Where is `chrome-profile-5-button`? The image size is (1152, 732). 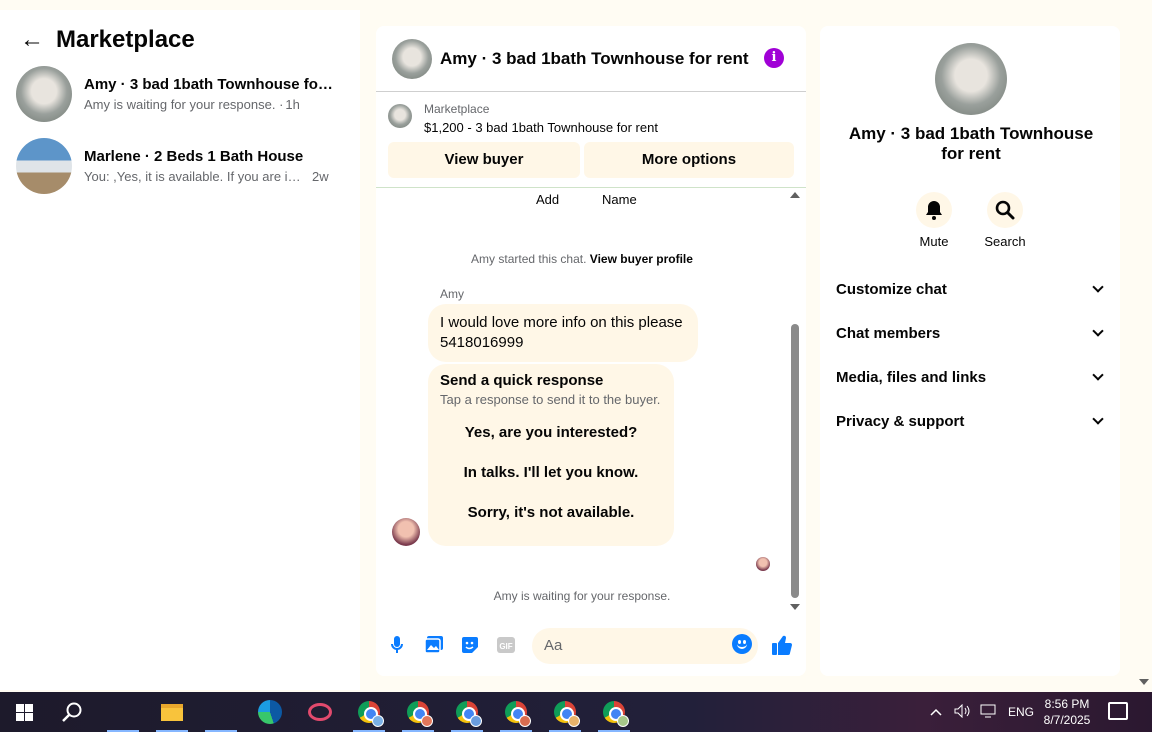
chrome-profile-5-button is located at coordinates (565, 712).